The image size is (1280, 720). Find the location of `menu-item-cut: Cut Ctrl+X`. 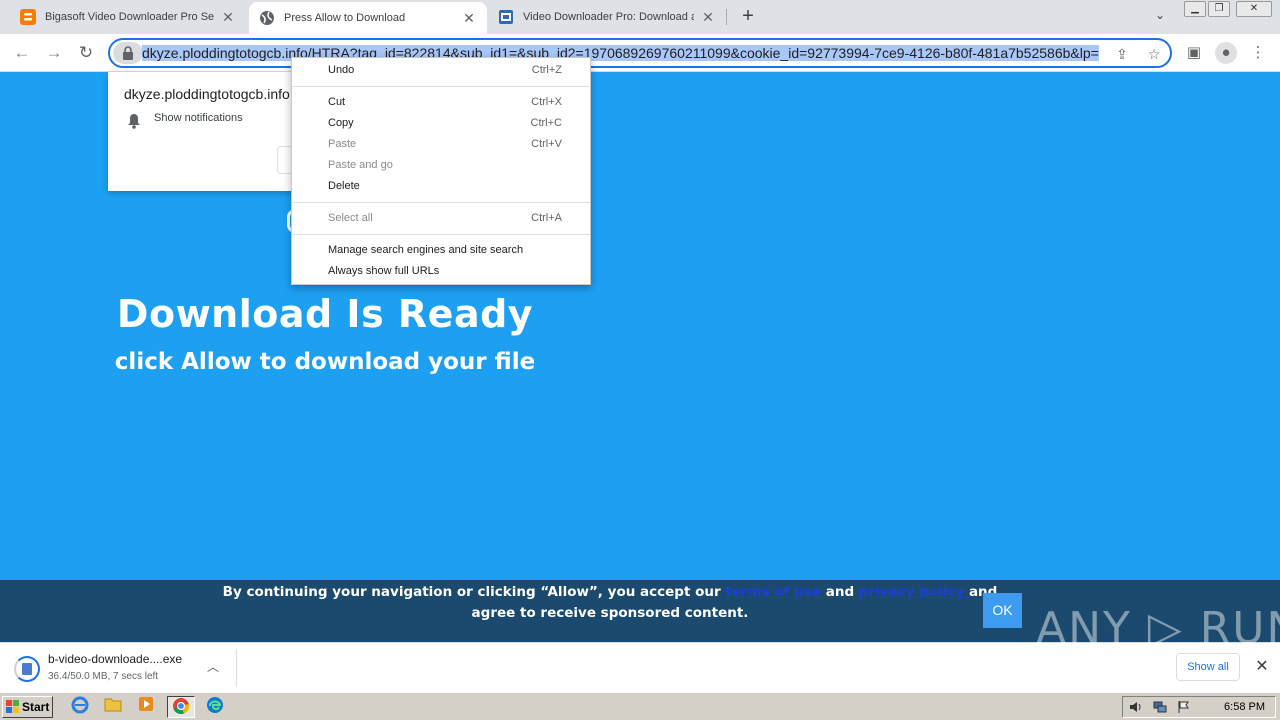

menu-item-cut: Cut Ctrl+X is located at coordinates (441, 102).